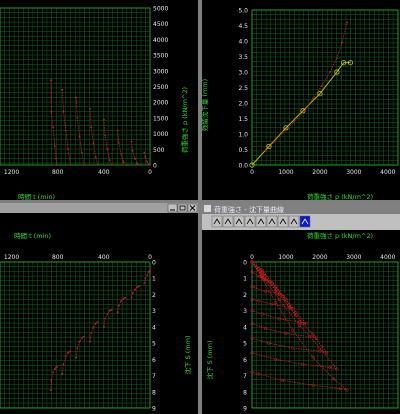 This screenshot has height=414, width=400. I want to click on x-axis-label: 荷重強さ p (kN/m^2), so click(340, 196).